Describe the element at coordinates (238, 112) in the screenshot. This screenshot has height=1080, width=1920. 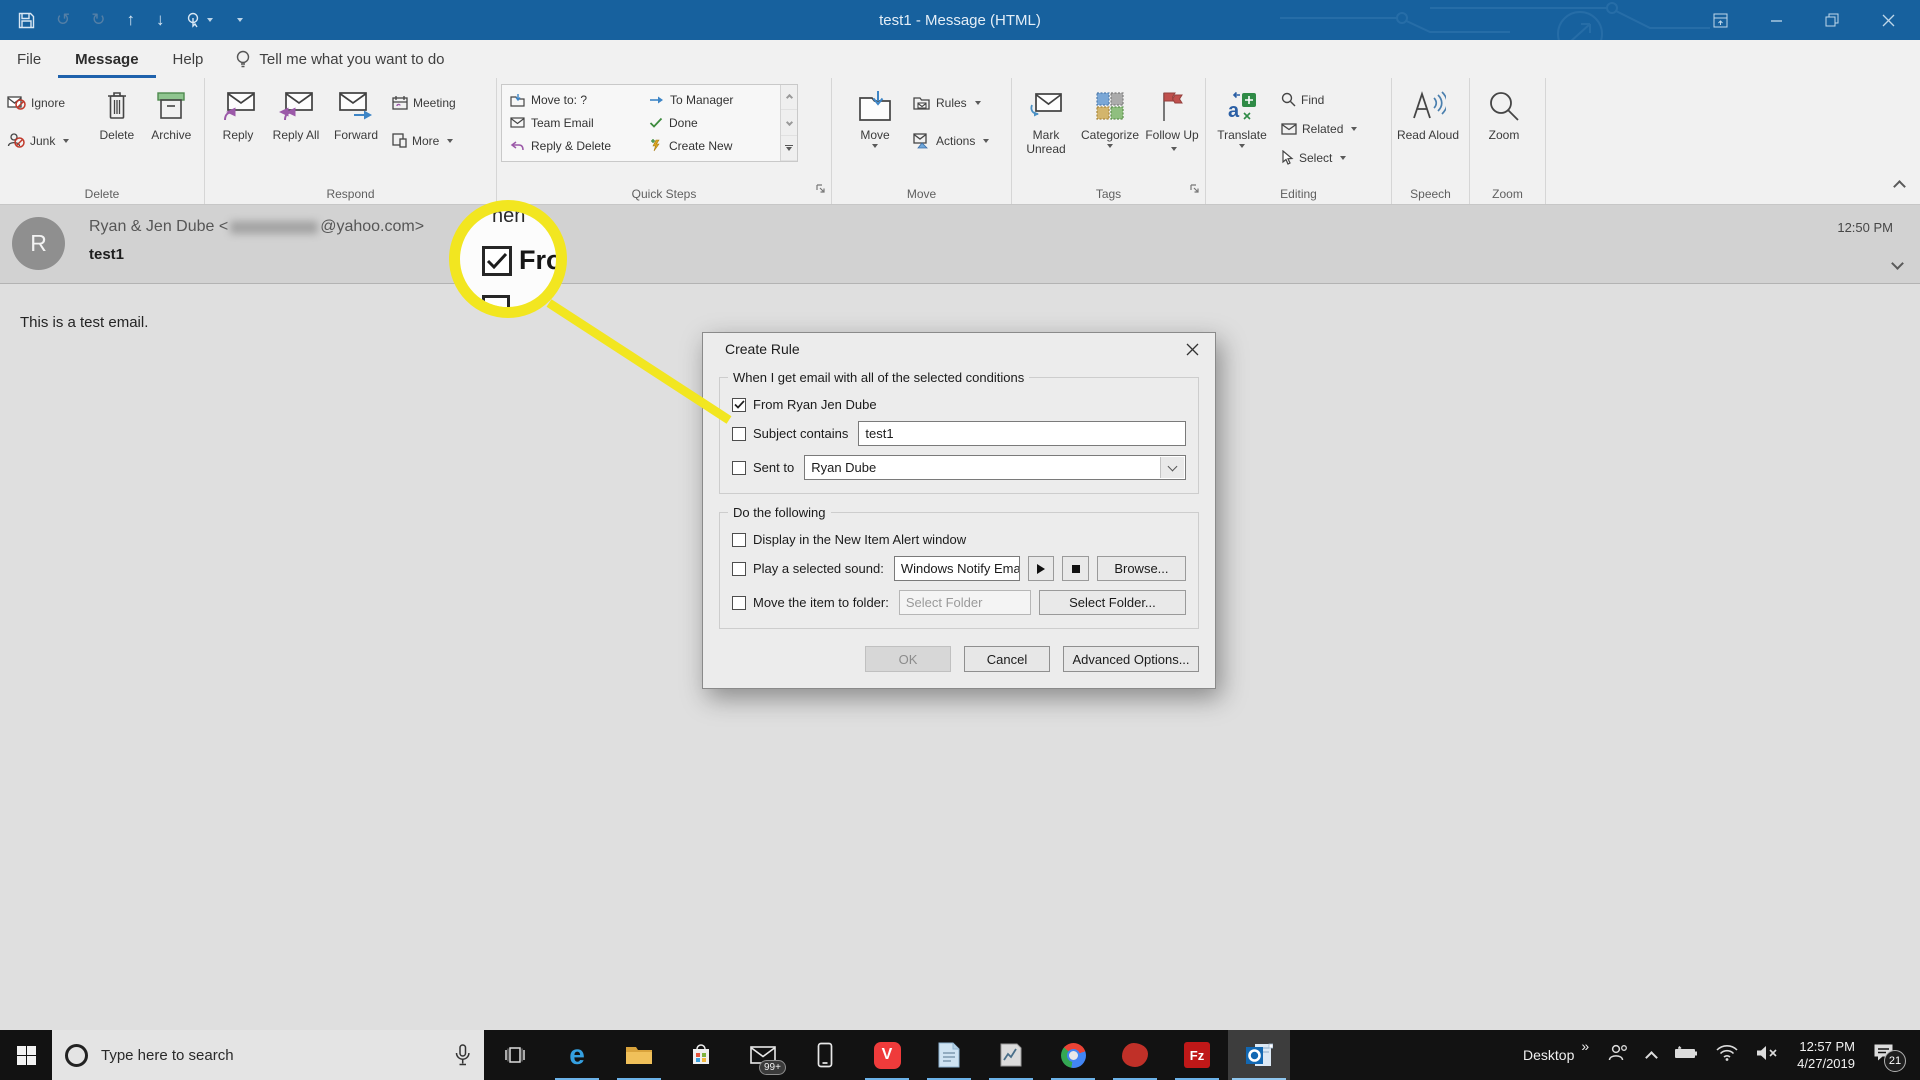
I see `reply-button: Reply` at that location.